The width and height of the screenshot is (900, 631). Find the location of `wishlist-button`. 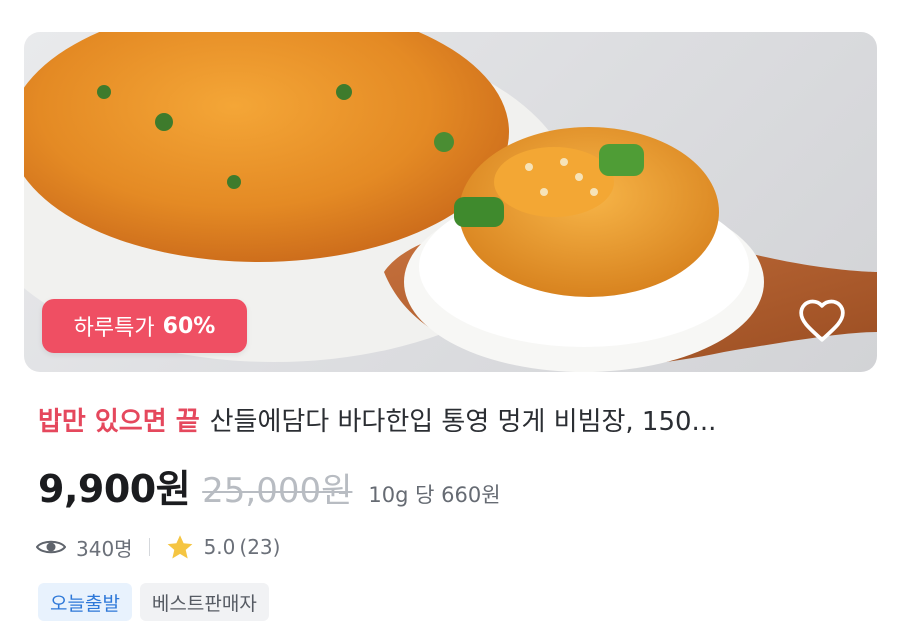

wishlist-button is located at coordinates (825, 323).